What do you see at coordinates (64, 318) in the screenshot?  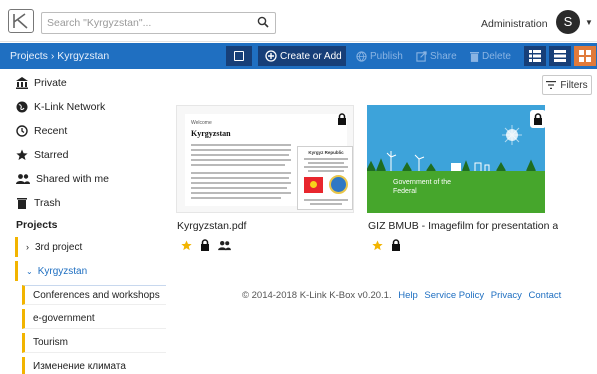 I see `subproject-label: e-government` at bounding box center [64, 318].